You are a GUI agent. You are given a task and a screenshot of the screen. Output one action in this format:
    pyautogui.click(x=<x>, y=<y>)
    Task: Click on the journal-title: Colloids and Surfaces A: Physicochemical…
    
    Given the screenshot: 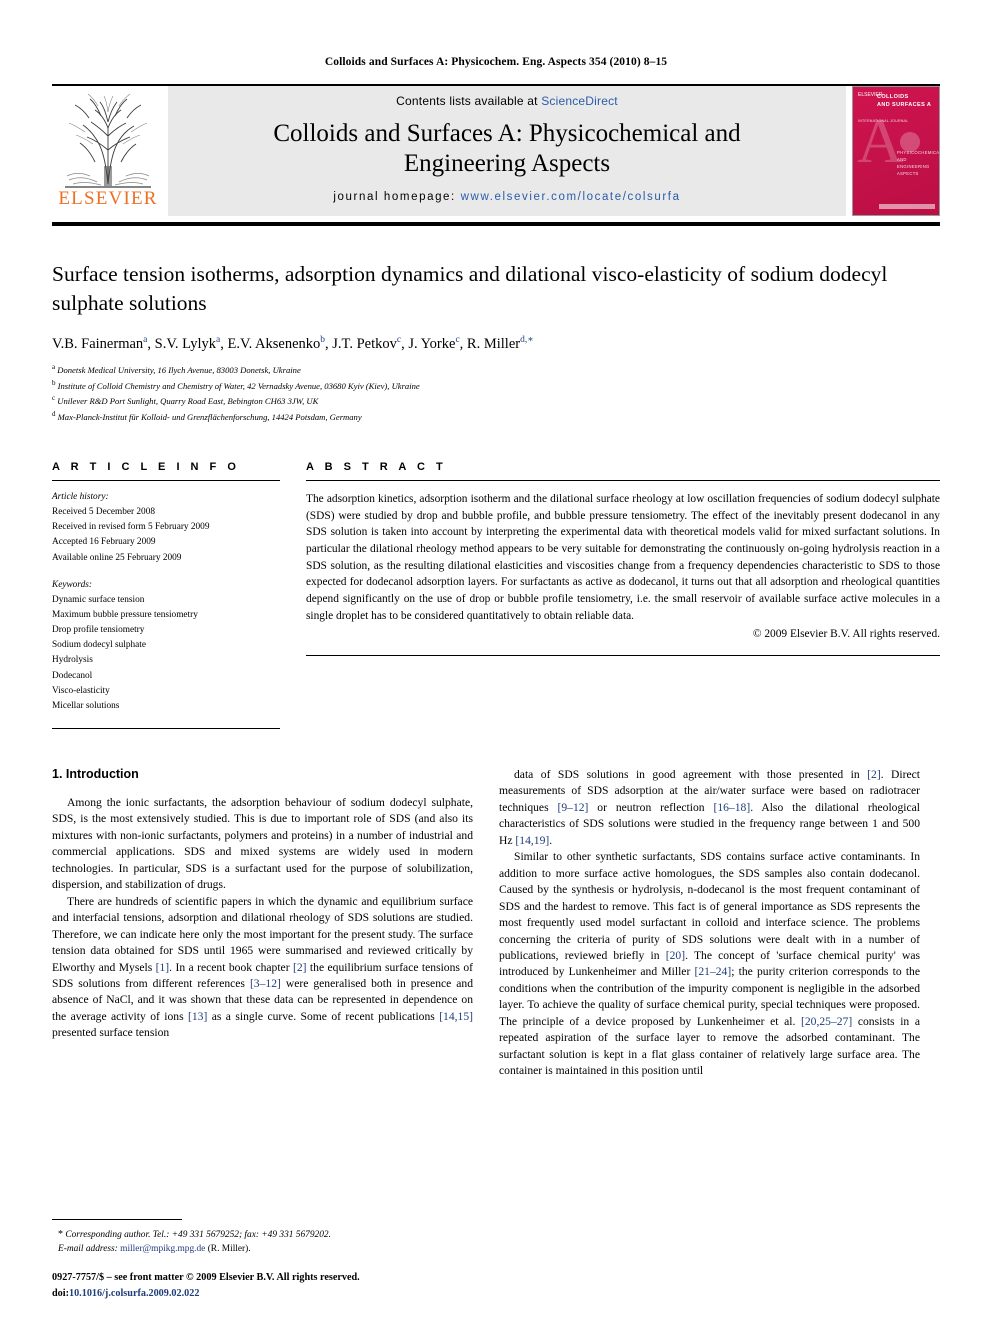 What is the action you would take?
    pyautogui.click(x=506, y=148)
    